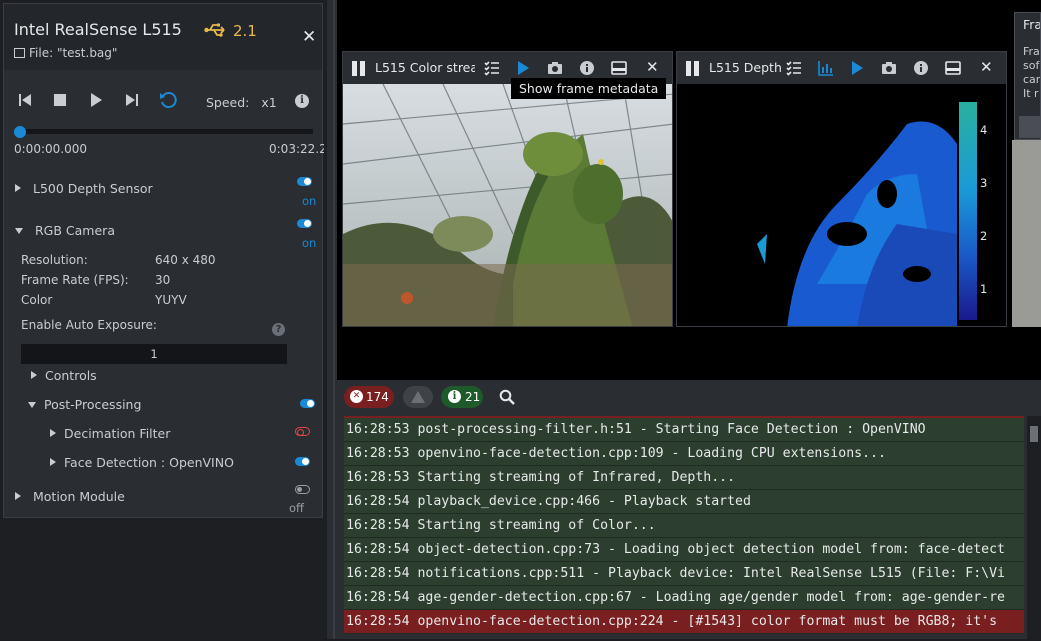 The height and width of the screenshot is (641, 1041). What do you see at coordinates (841, 68) in the screenshot?
I see `depth-stream-header: L515 Depth stream ✕` at bounding box center [841, 68].